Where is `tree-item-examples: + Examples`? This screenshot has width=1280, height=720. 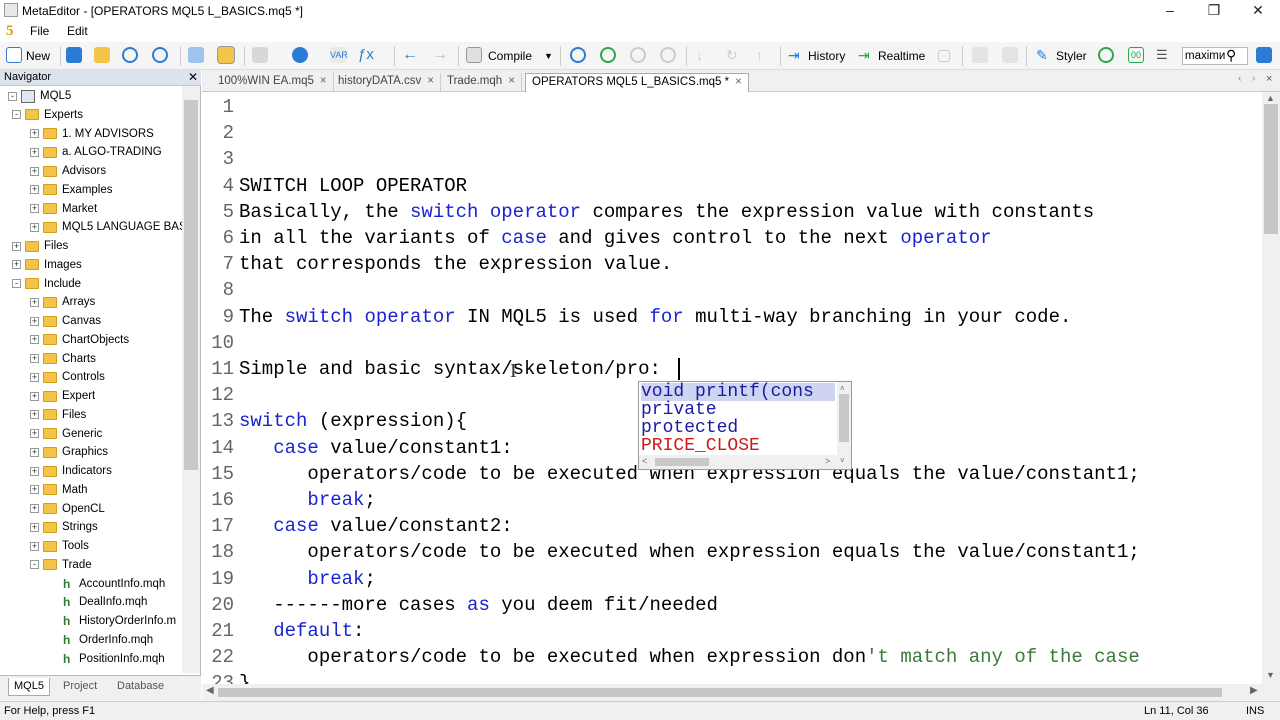
tree-item-examples: + Examples is located at coordinates (71, 190).